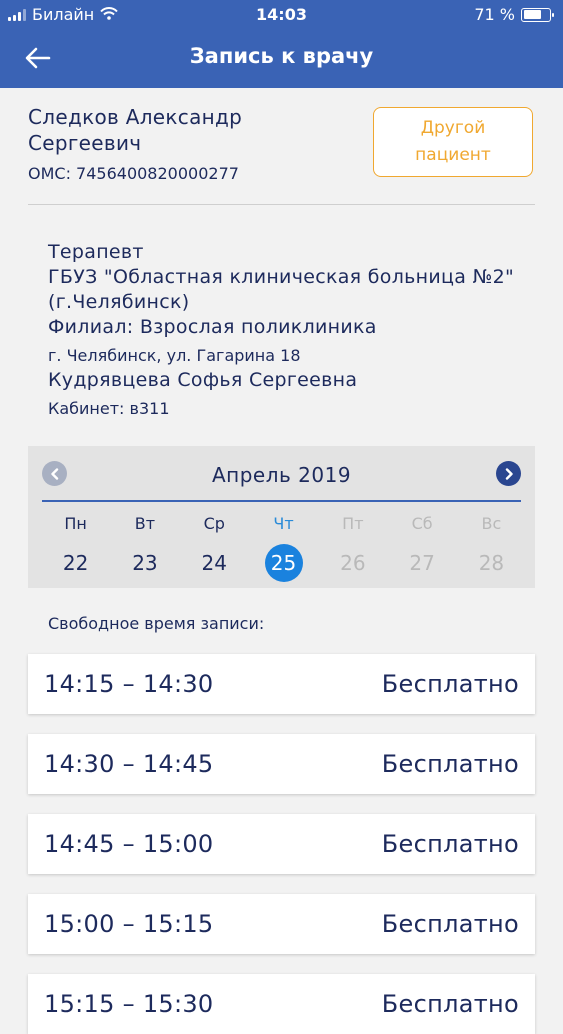 The image size is (563, 1034). Describe the element at coordinates (129, 924) in the screenshot. I see `slot-time: 15:00 – 15:15` at that location.